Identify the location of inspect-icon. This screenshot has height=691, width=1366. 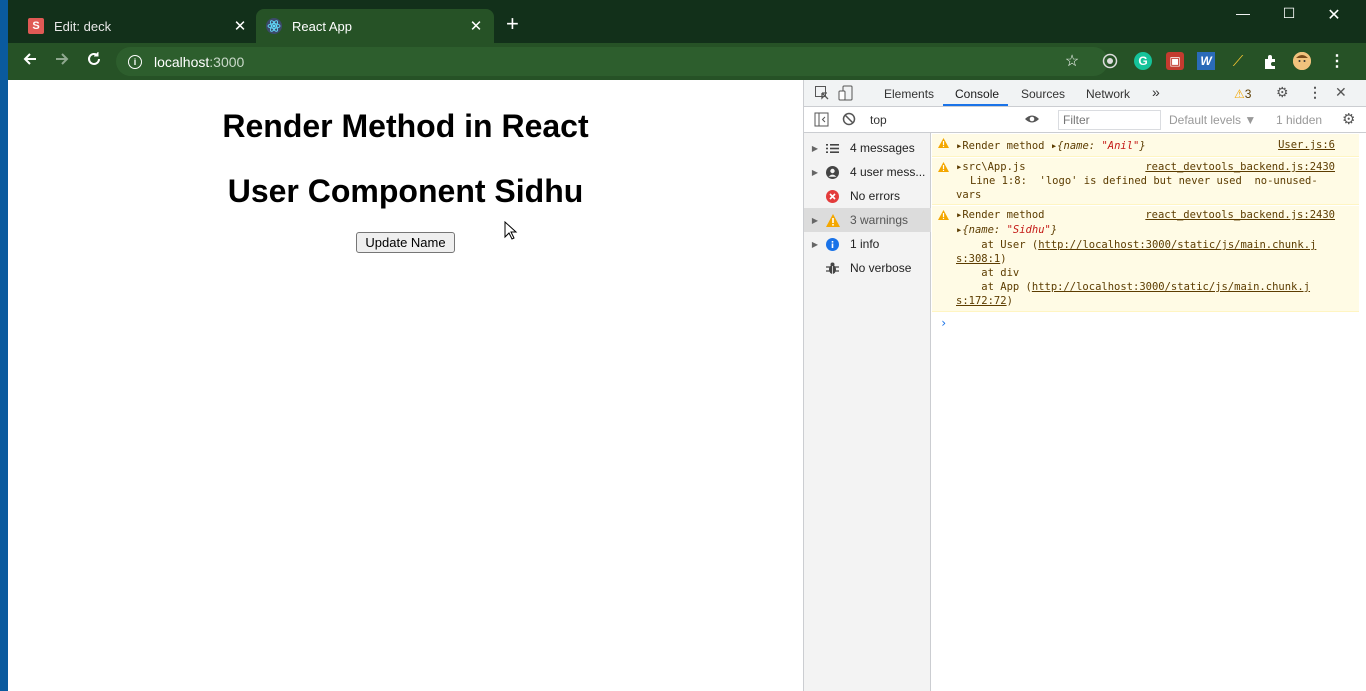
(822, 94).